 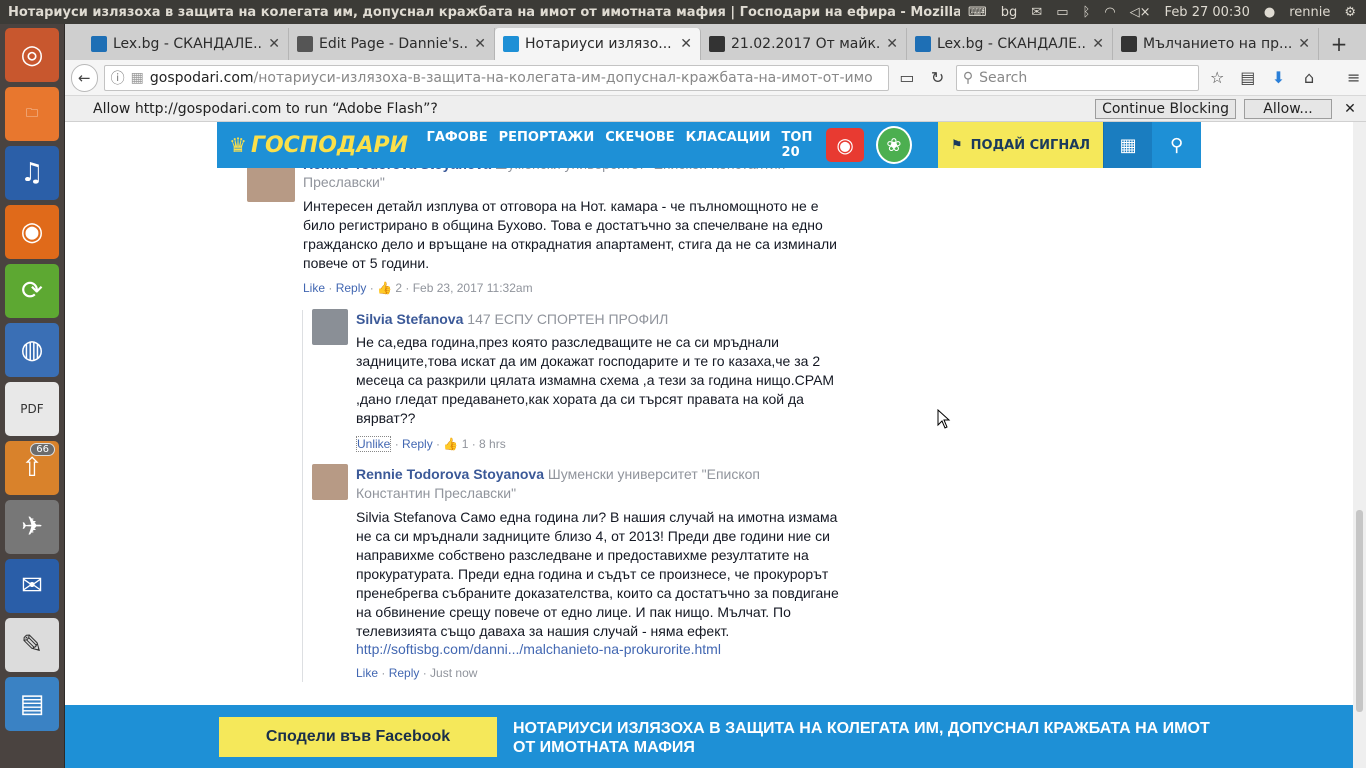 I want to click on comment-time: Feb 23, 2017 11:32am, so click(x=473, y=288).